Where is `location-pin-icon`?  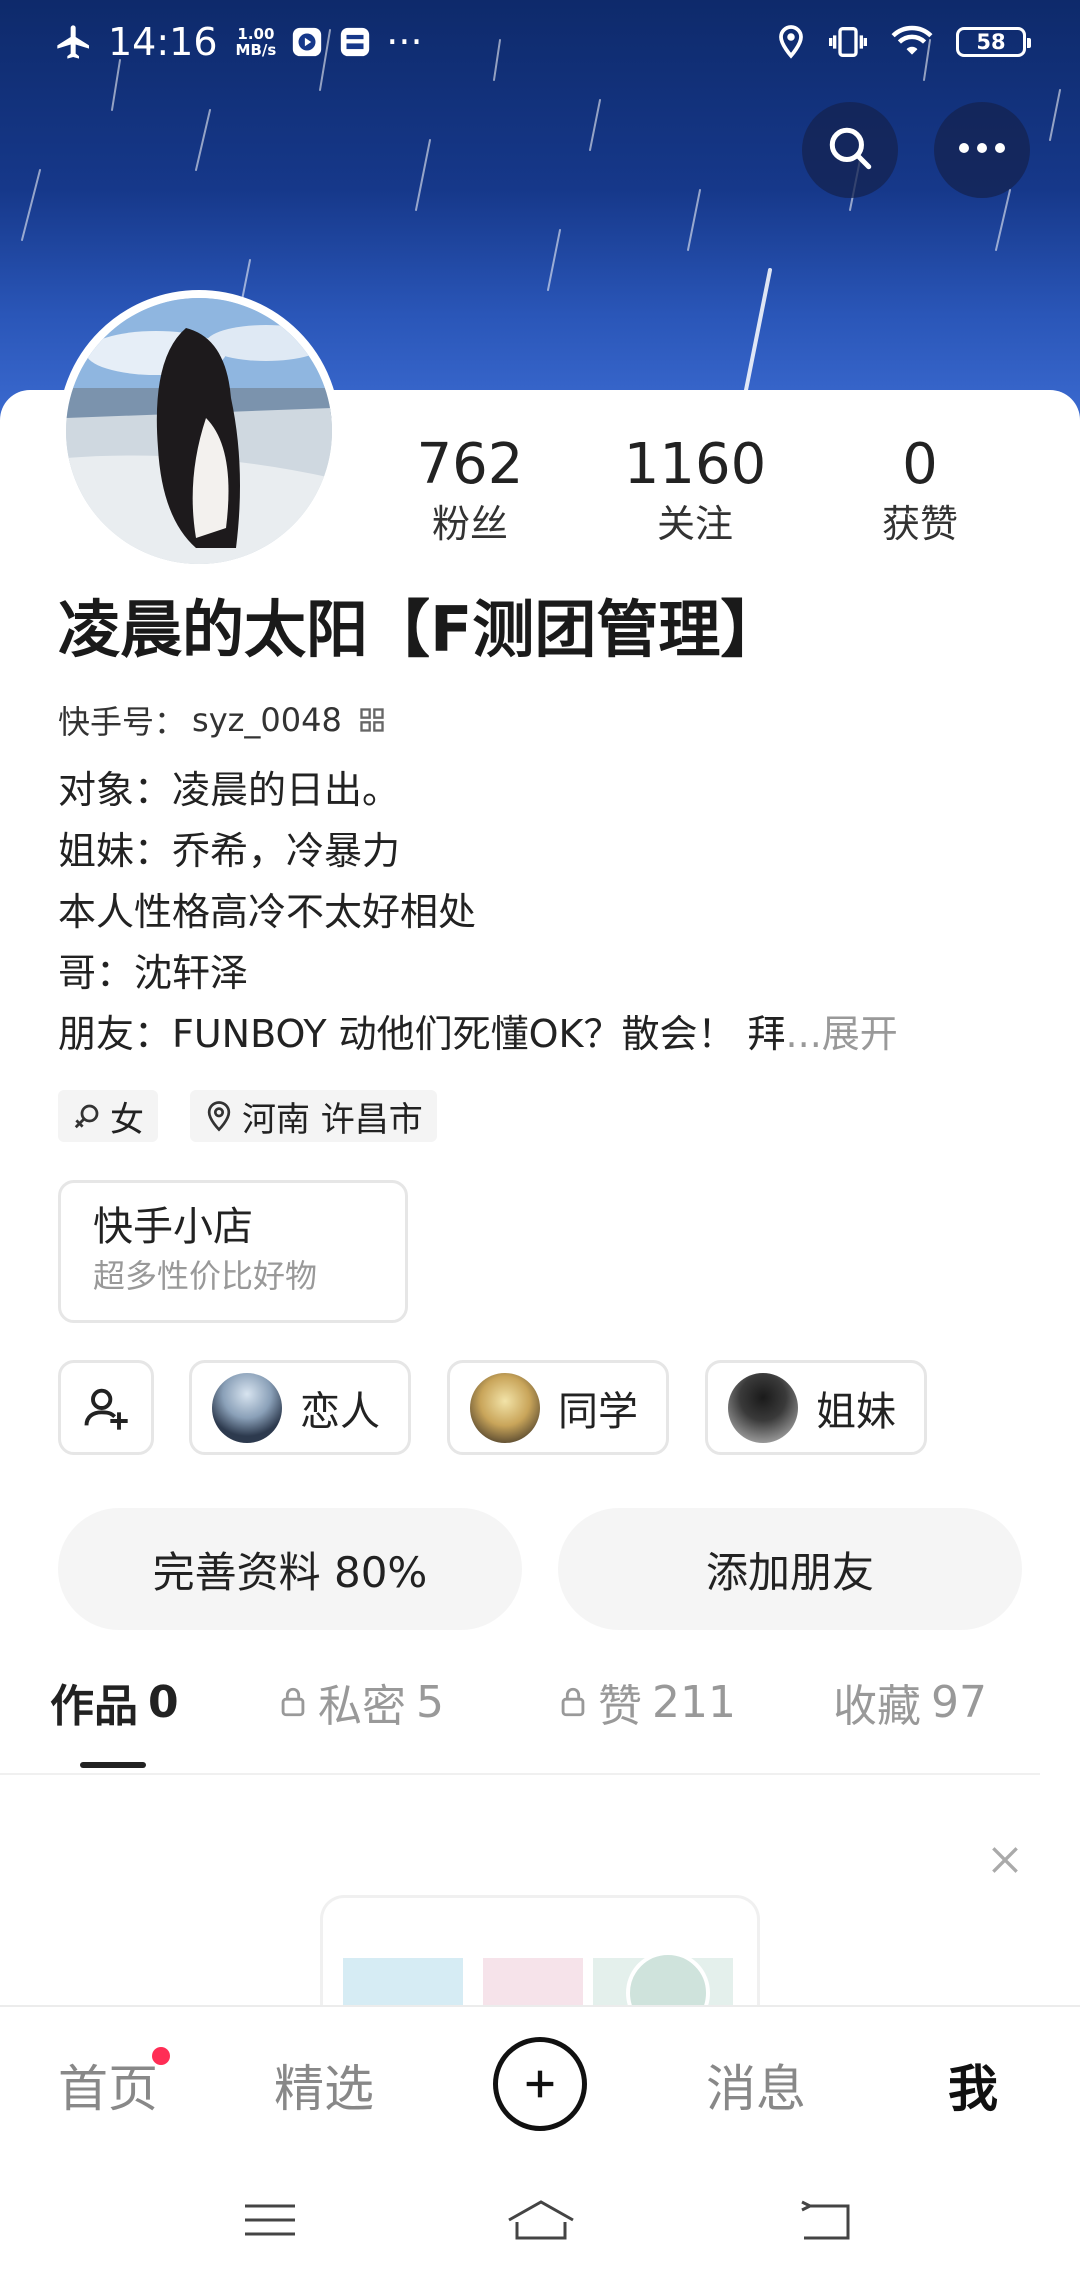 location-pin-icon is located at coordinates (219, 1116).